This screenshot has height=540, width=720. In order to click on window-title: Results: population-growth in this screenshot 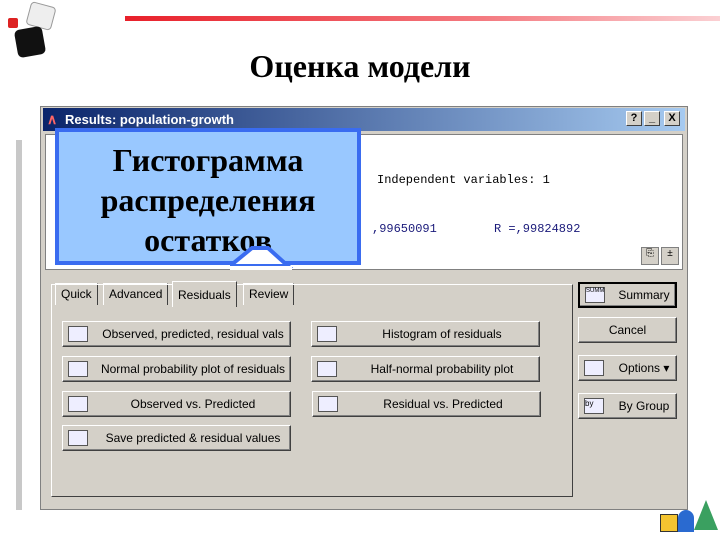, I will do `click(149, 119)`.